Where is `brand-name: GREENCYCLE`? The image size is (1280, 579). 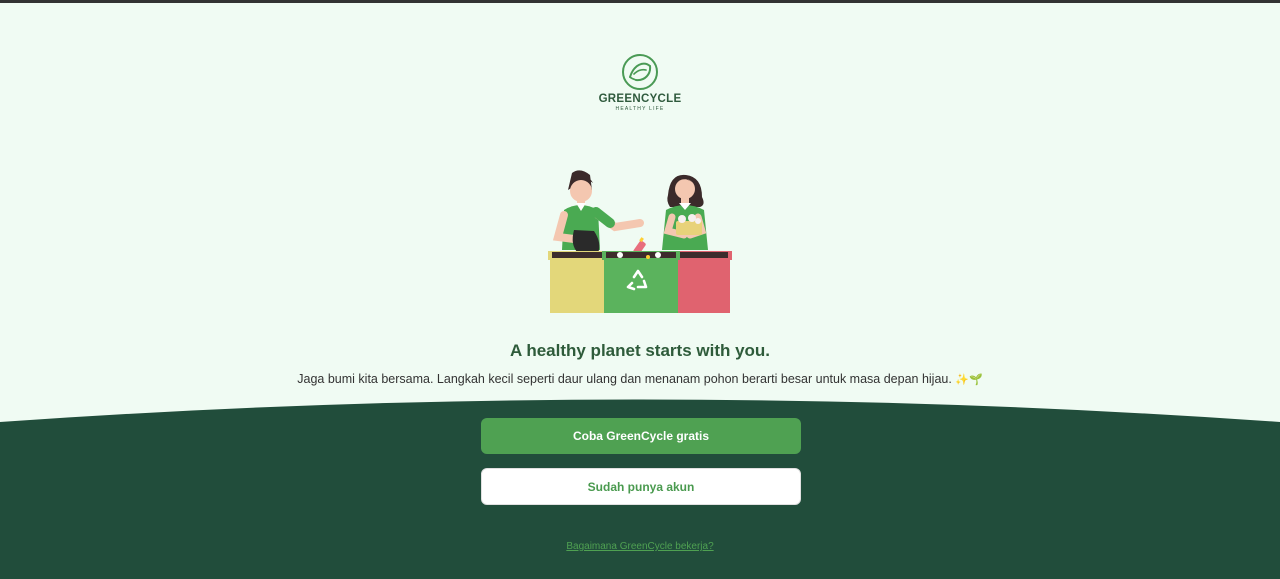
brand-name: GREENCYCLE is located at coordinates (640, 99).